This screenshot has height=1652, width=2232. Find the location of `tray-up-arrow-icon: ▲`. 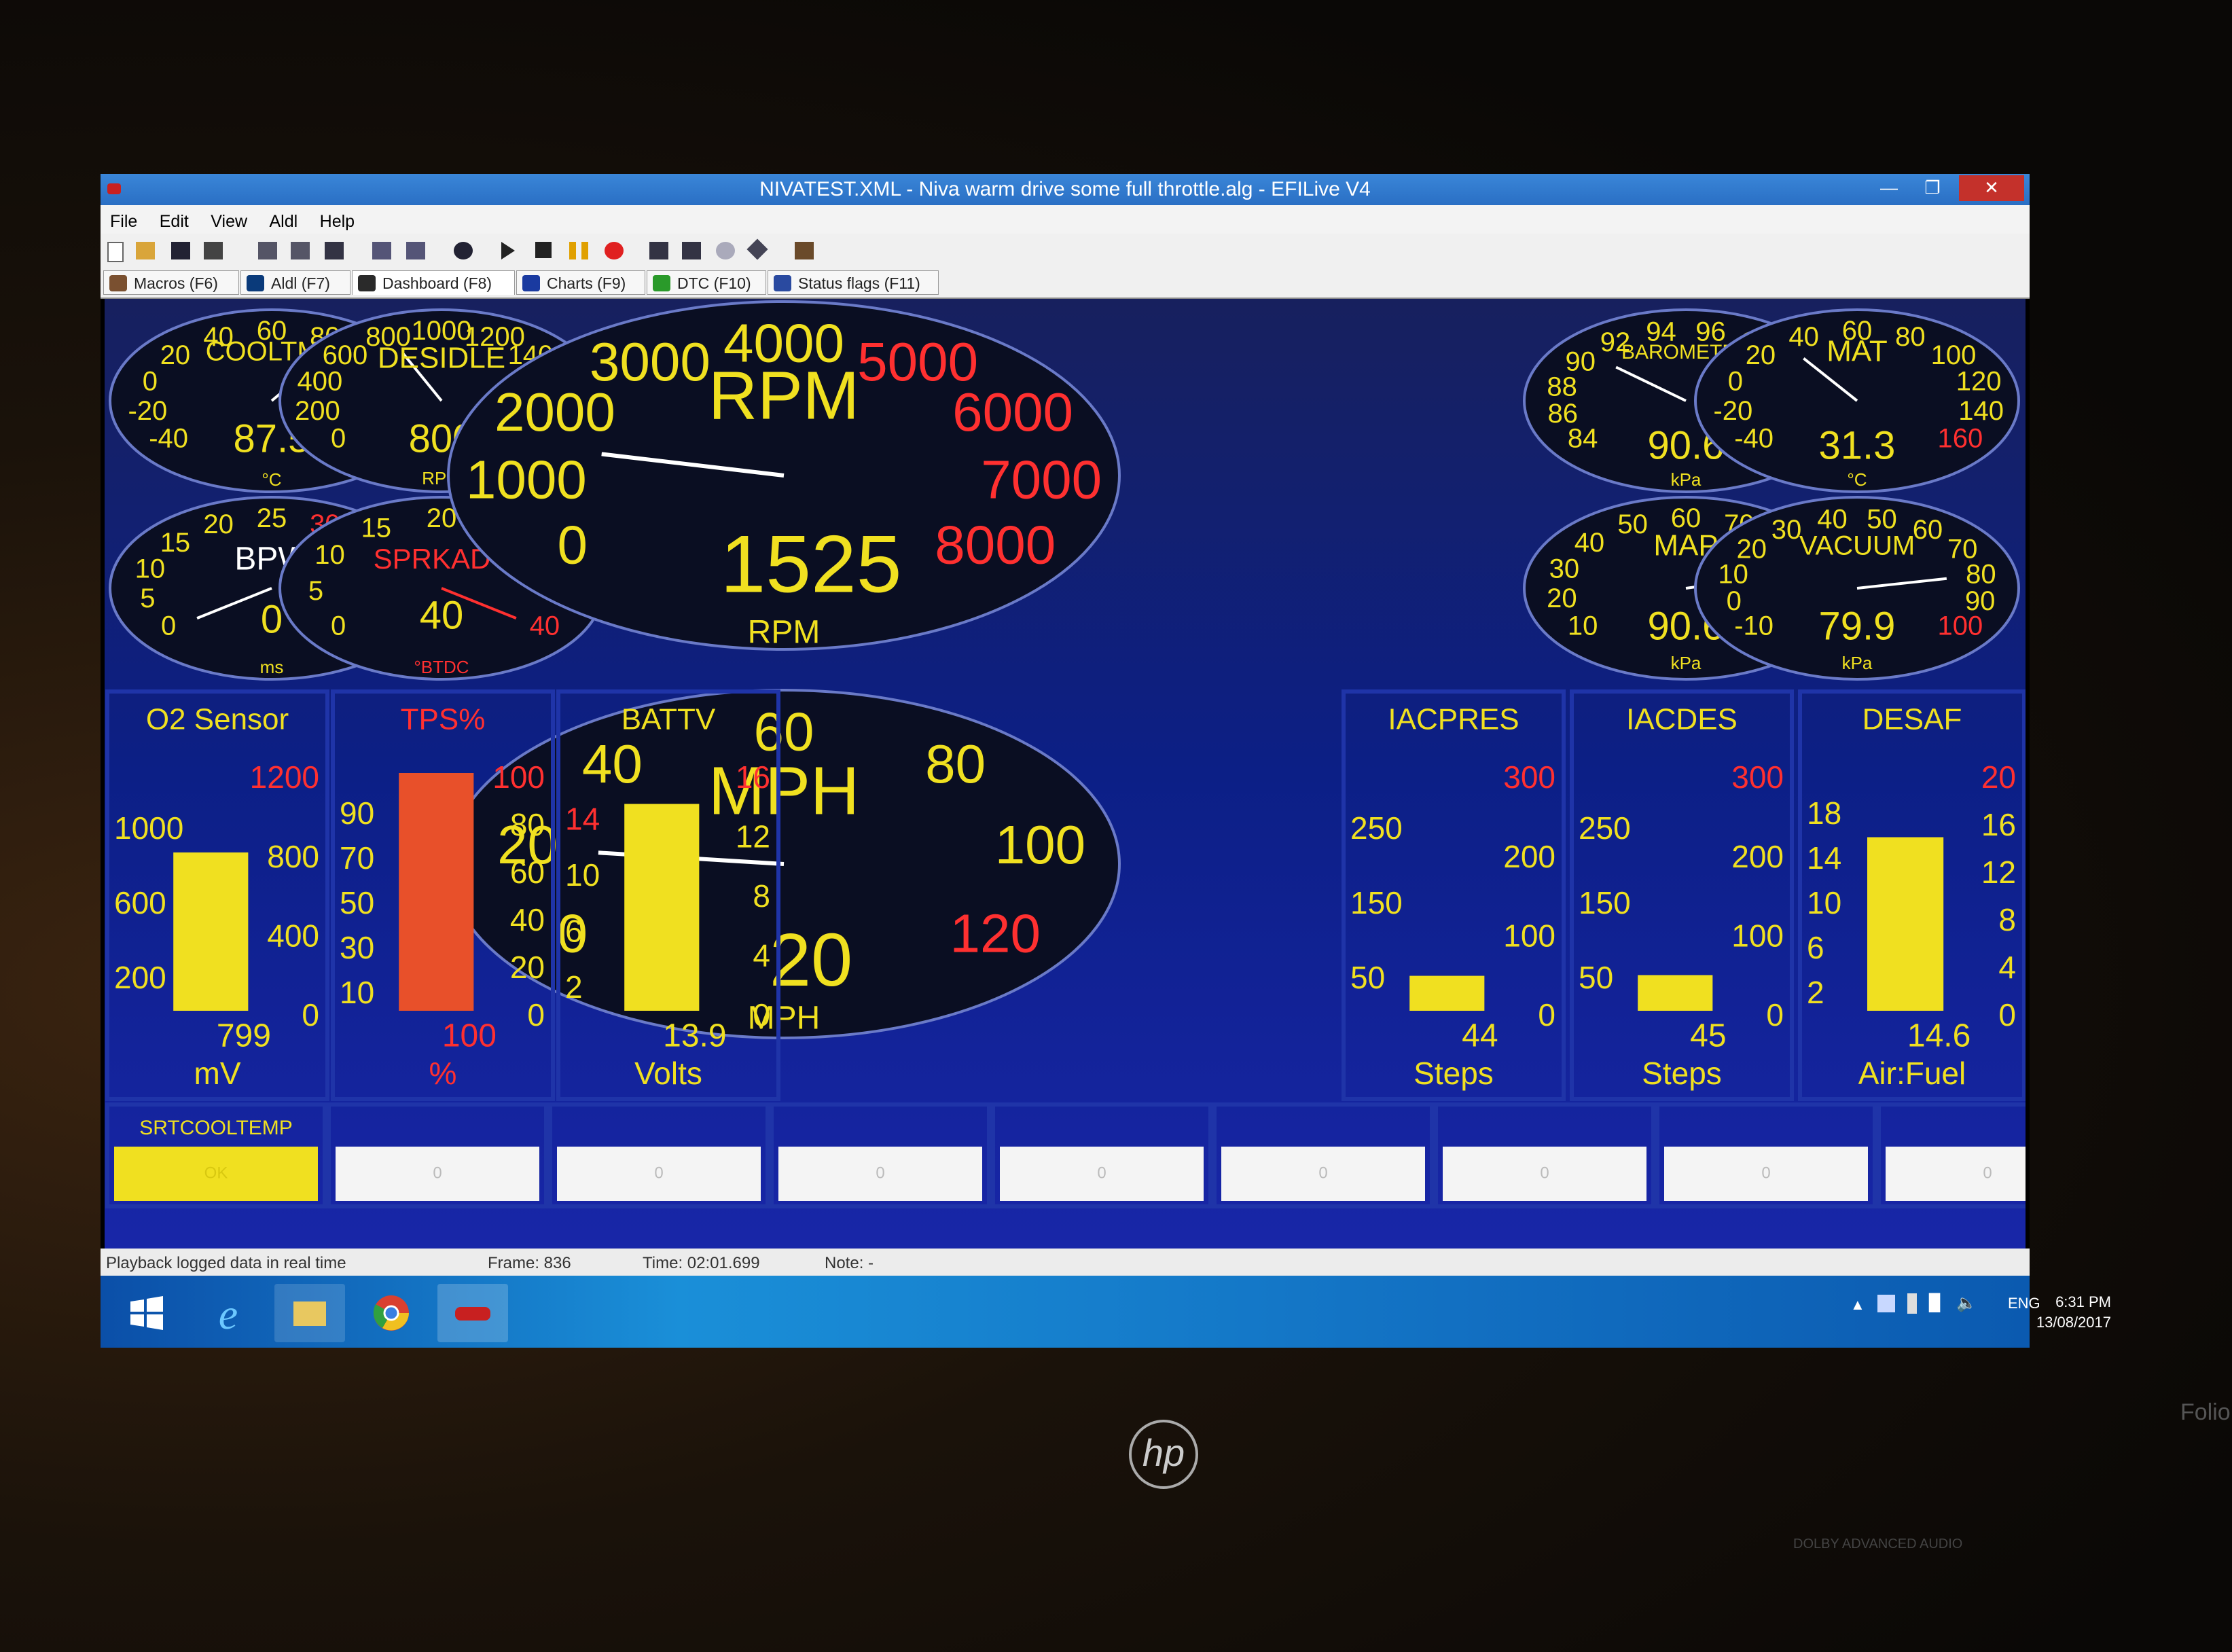

tray-up-arrow-icon: ▲ is located at coordinates (1857, 1305).